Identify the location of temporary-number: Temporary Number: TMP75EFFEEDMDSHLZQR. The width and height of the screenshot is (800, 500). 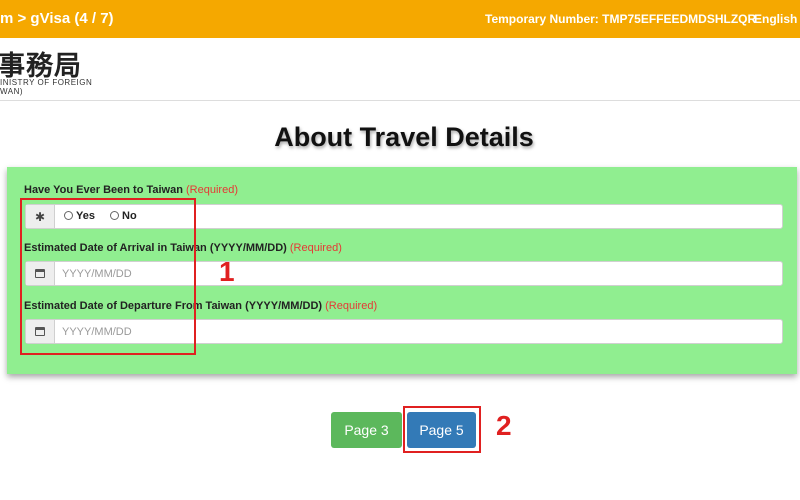
(621, 19).